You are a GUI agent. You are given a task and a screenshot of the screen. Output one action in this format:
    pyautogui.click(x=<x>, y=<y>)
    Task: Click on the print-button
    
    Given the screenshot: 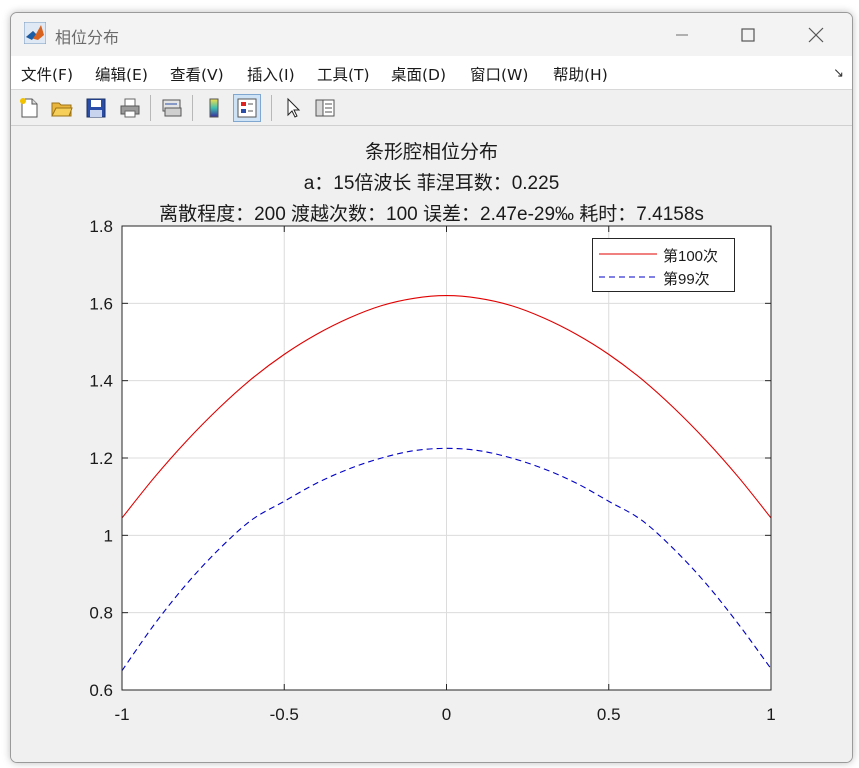 What is the action you would take?
    pyautogui.click(x=130, y=108)
    